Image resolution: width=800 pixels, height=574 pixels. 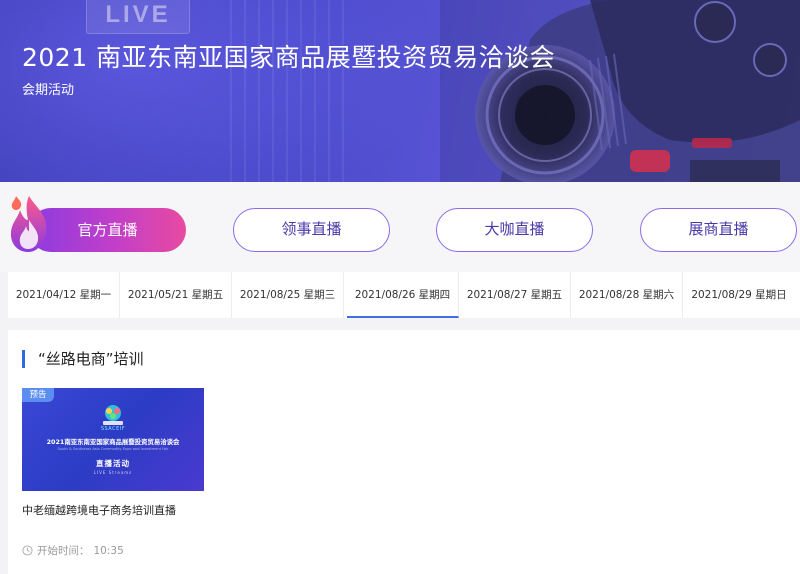 I want to click on tab-expert-live: 大咖直播, so click(x=514, y=230).